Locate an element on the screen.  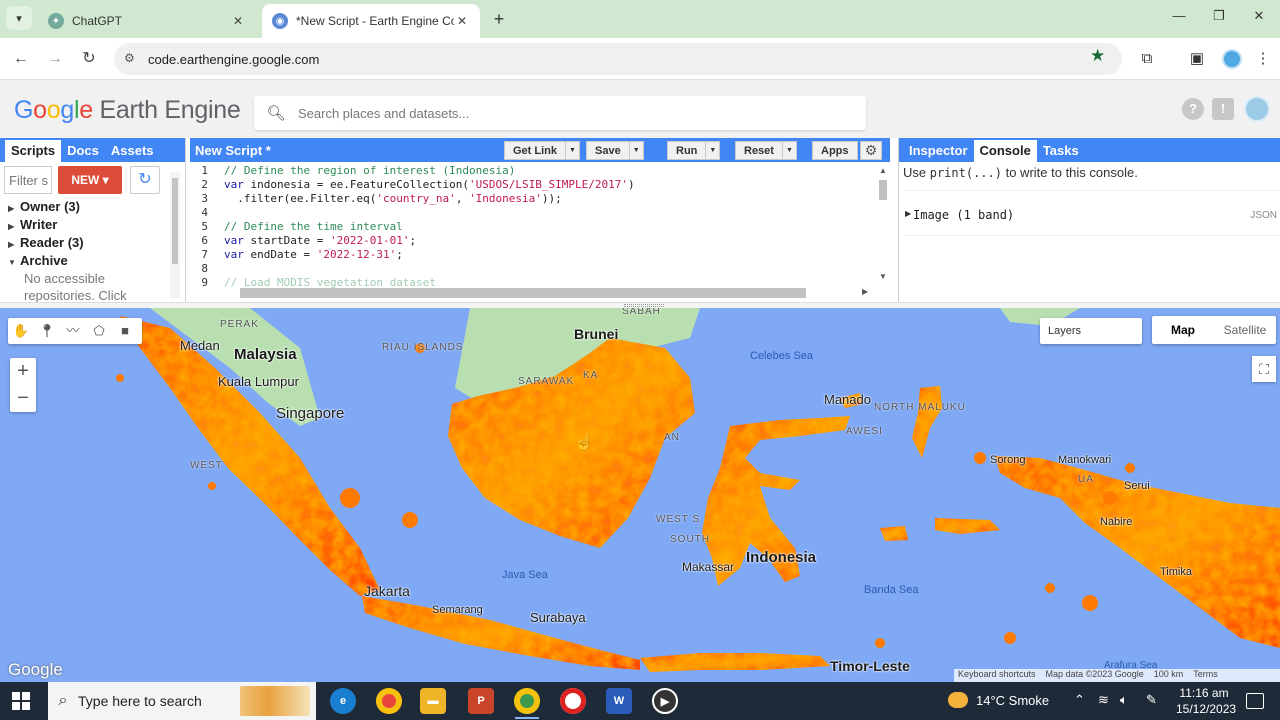
help-icon: ? is located at coordinates (1193, 109).